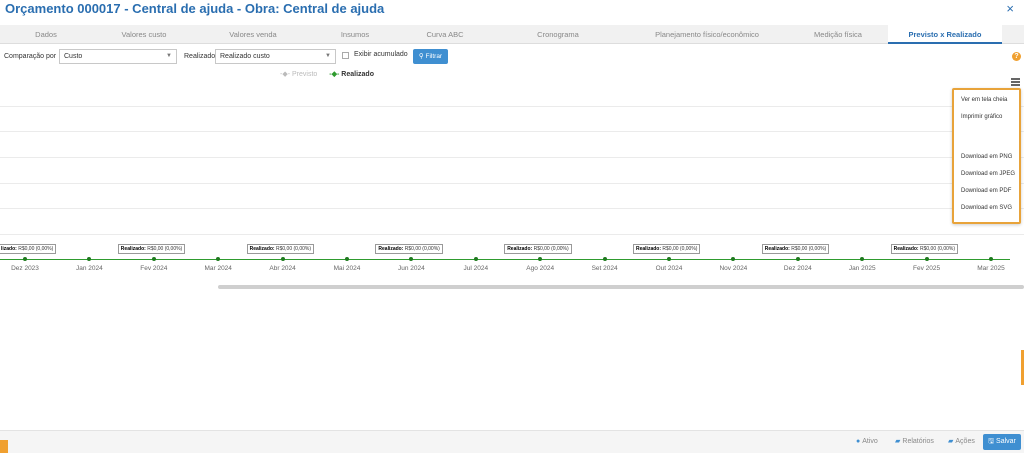 The height and width of the screenshot is (453, 1024). Describe the element at coordinates (604, 268) in the screenshot. I see `x-tick-label: Set 2024` at that location.